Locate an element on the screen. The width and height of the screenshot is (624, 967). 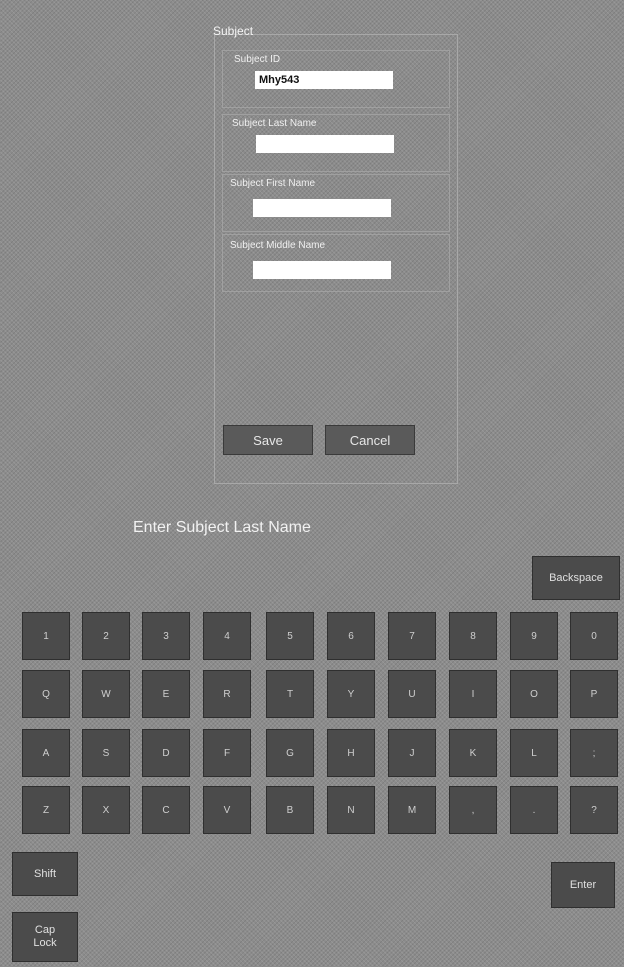
subject-id-group: Subject ID is located at coordinates (336, 79).